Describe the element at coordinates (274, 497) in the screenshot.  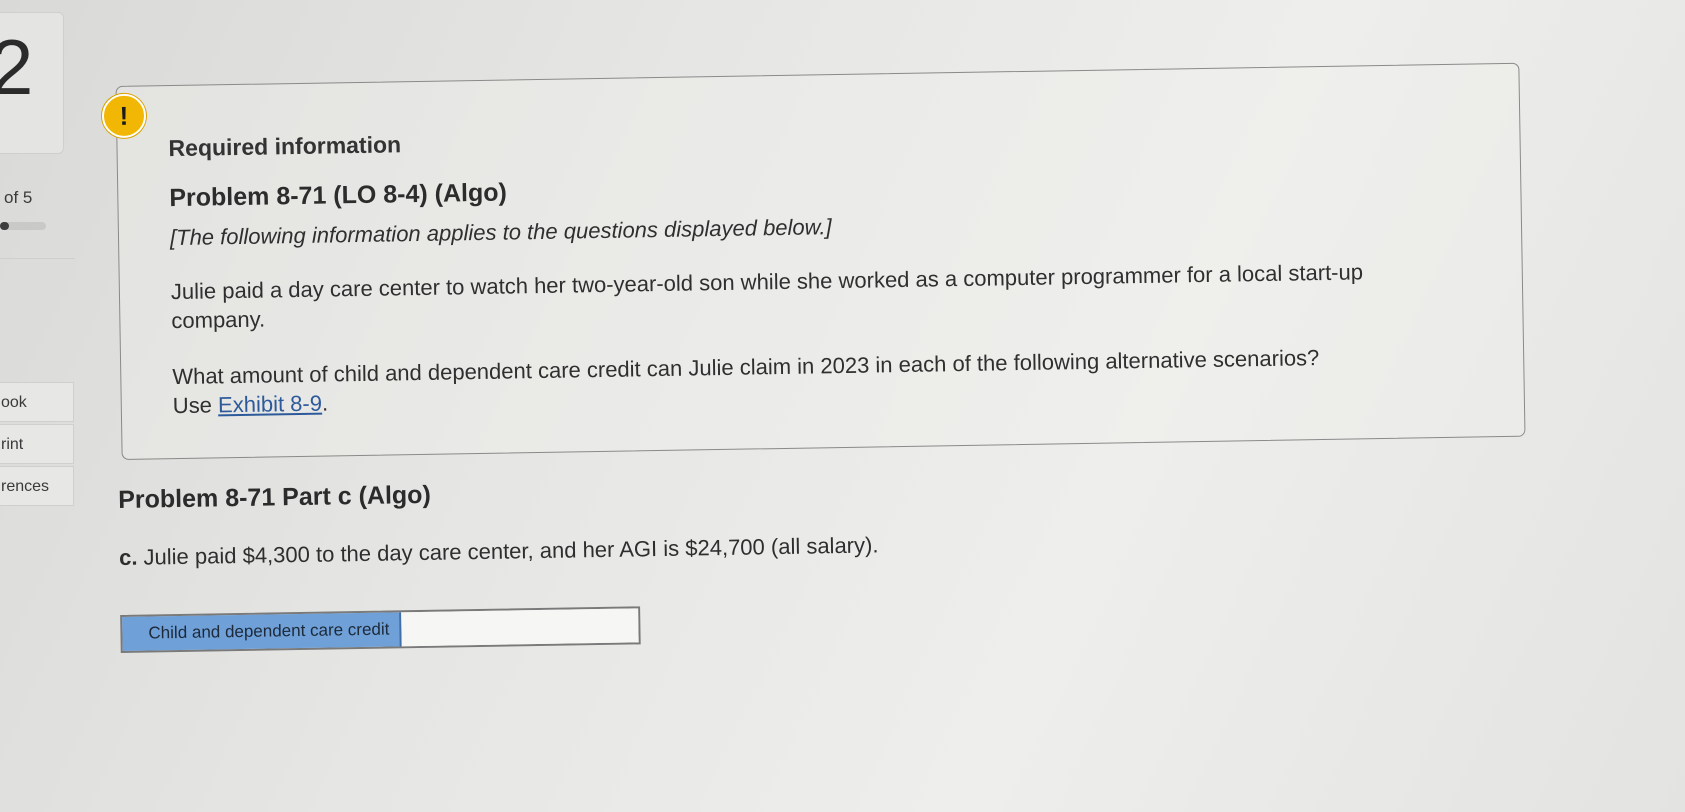
I see `part-c-title: Problem 8-71 Part c (Algo)` at that location.